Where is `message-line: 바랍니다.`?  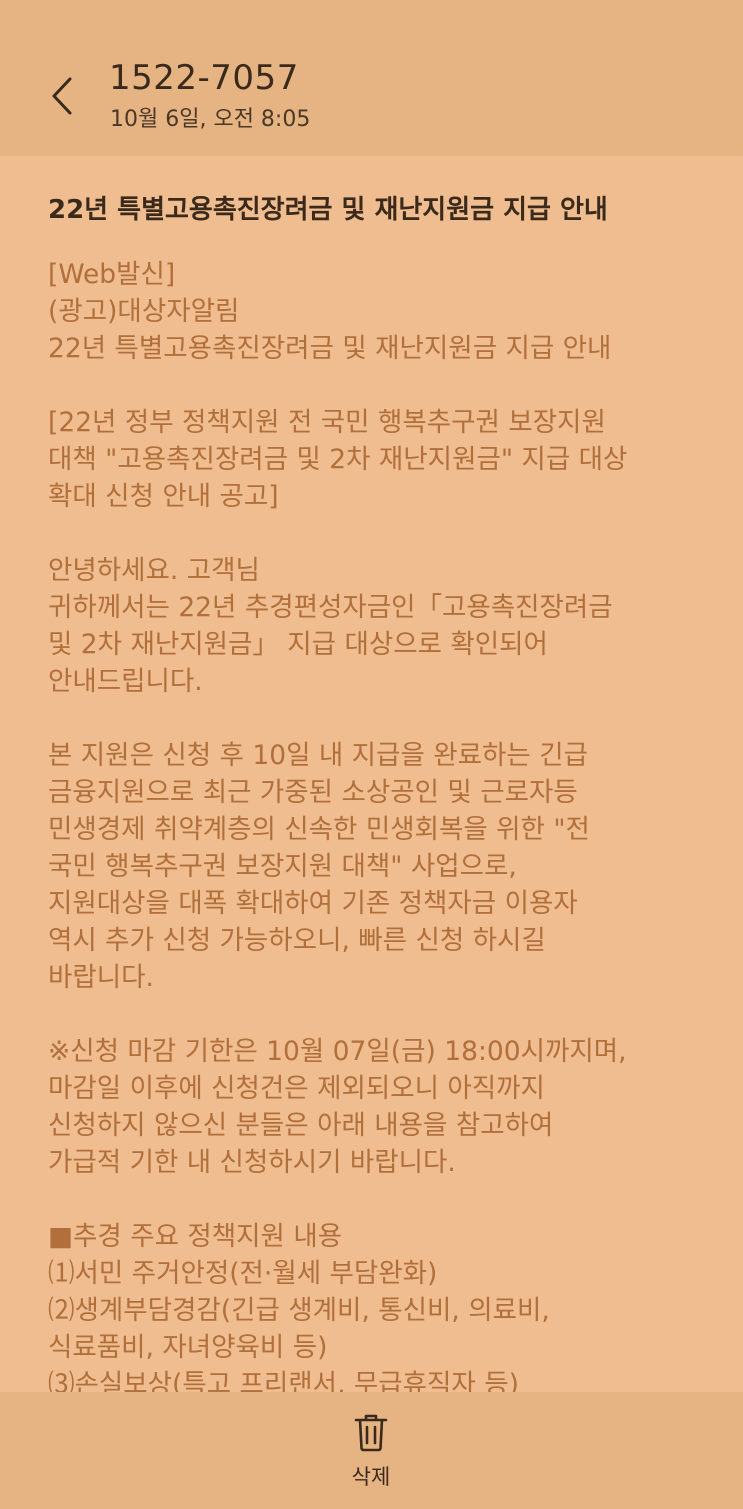 message-line: 바랍니다. is located at coordinates (101, 977).